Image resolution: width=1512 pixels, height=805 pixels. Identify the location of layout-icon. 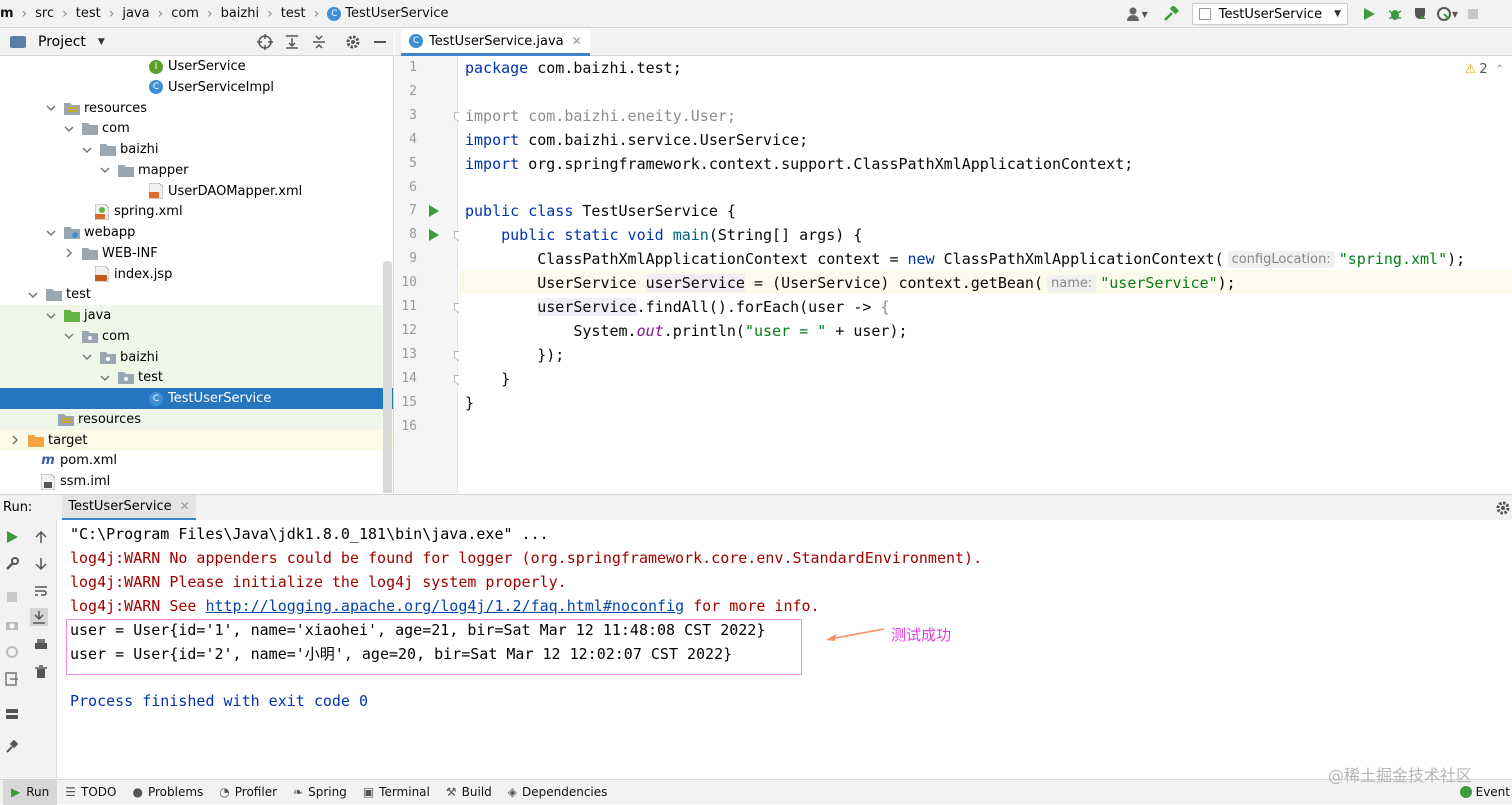
(12, 714).